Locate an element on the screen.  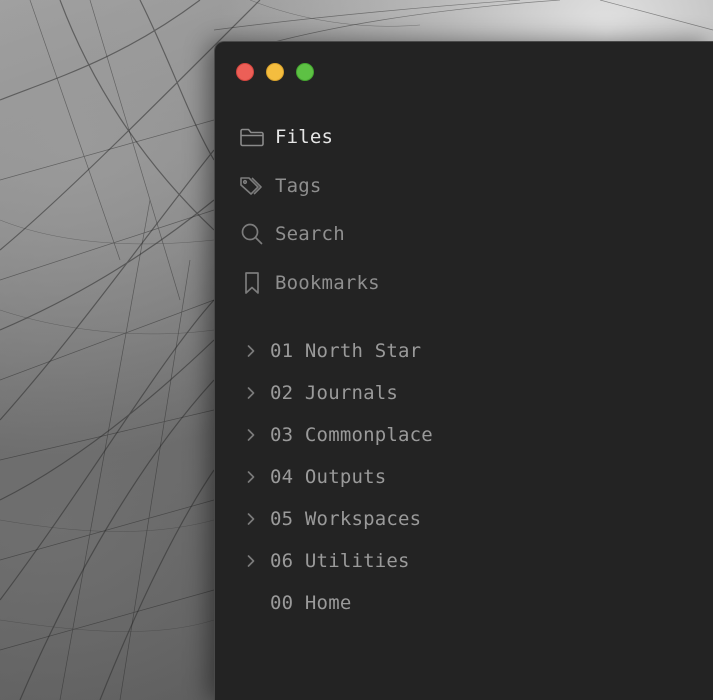
folder-item: 02 Journals is located at coordinates (319, 393).